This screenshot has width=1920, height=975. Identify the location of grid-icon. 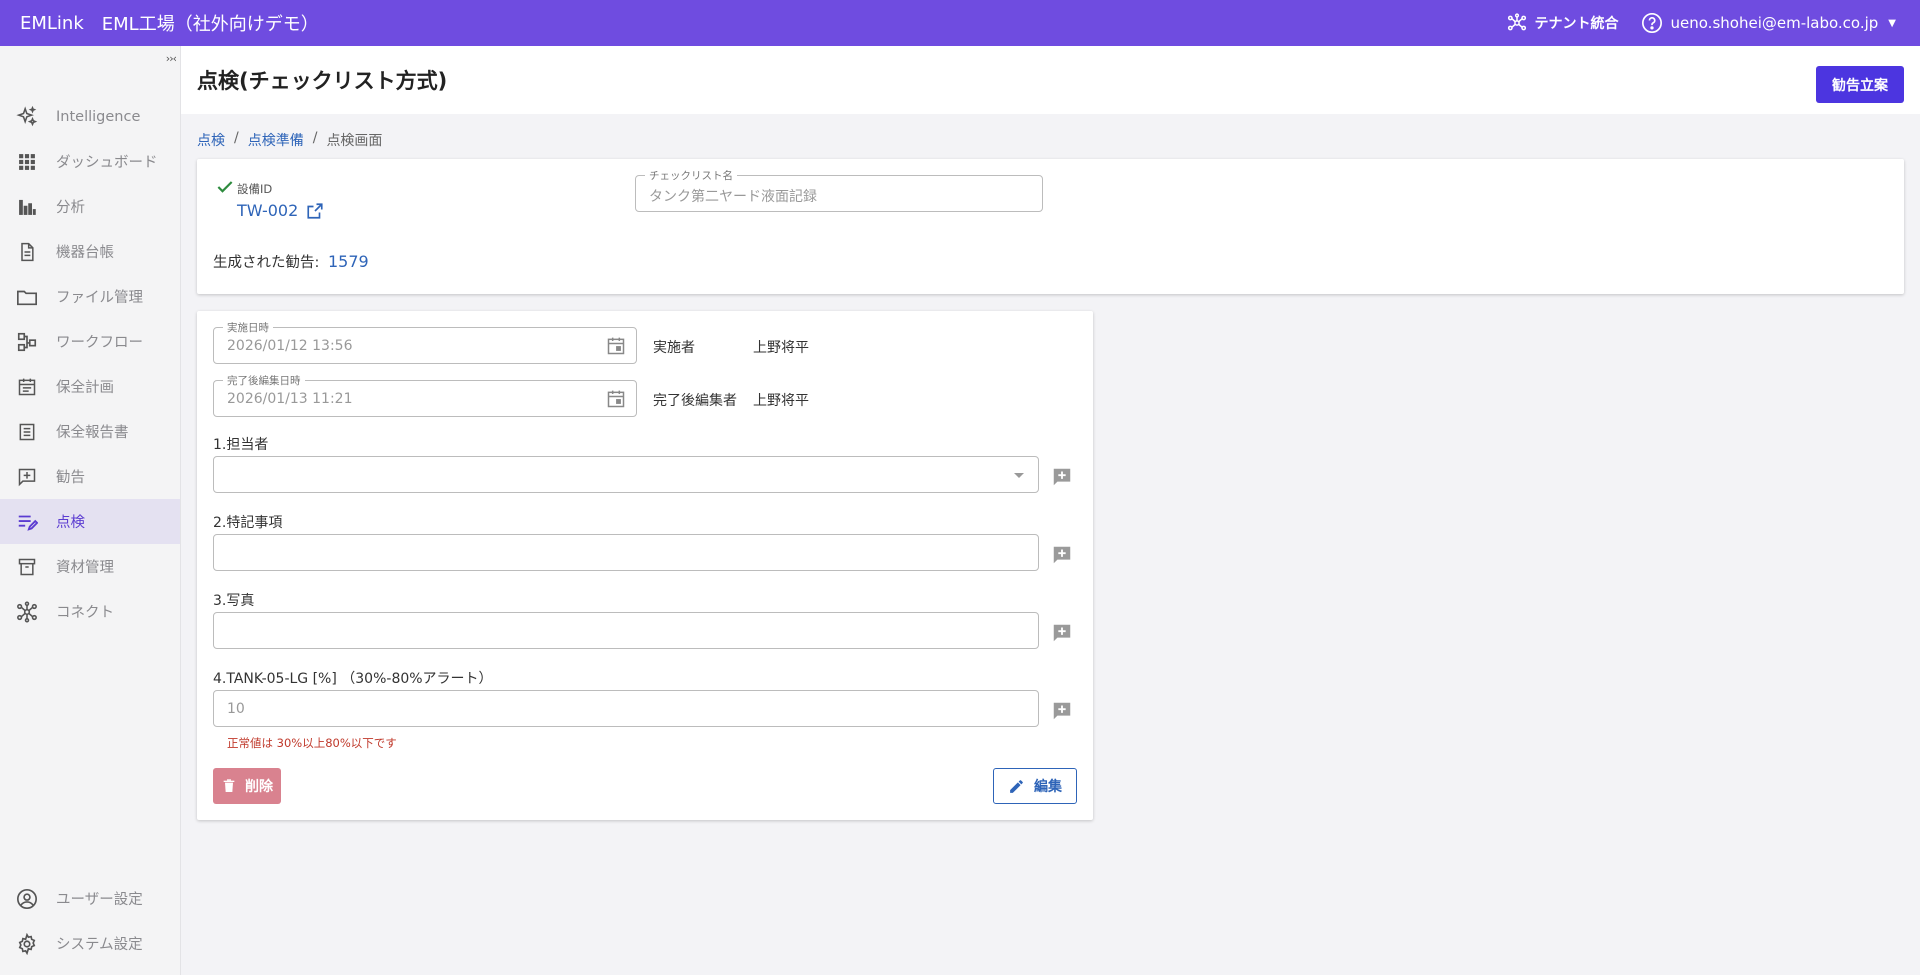
(27, 162).